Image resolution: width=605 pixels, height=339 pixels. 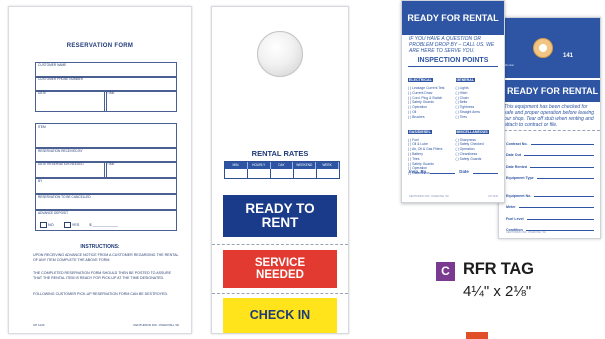 What do you see at coordinates (513, 155) in the screenshot?
I see `date-out-label: Date Out` at bounding box center [513, 155].